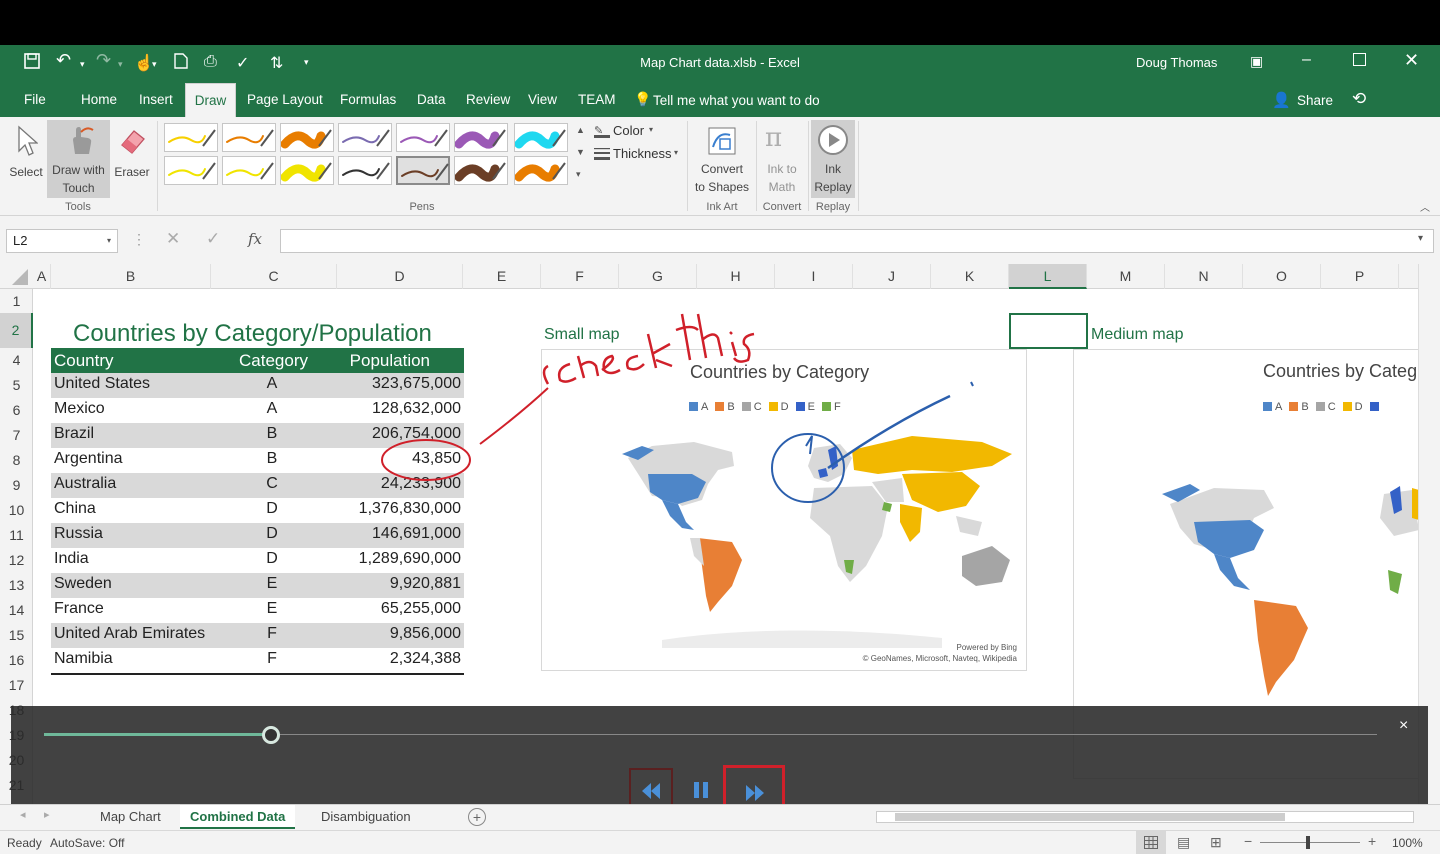 The height and width of the screenshot is (854, 1440). What do you see at coordinates (578, 174) in the screenshot?
I see `pens-more-icon: ▾` at bounding box center [578, 174].